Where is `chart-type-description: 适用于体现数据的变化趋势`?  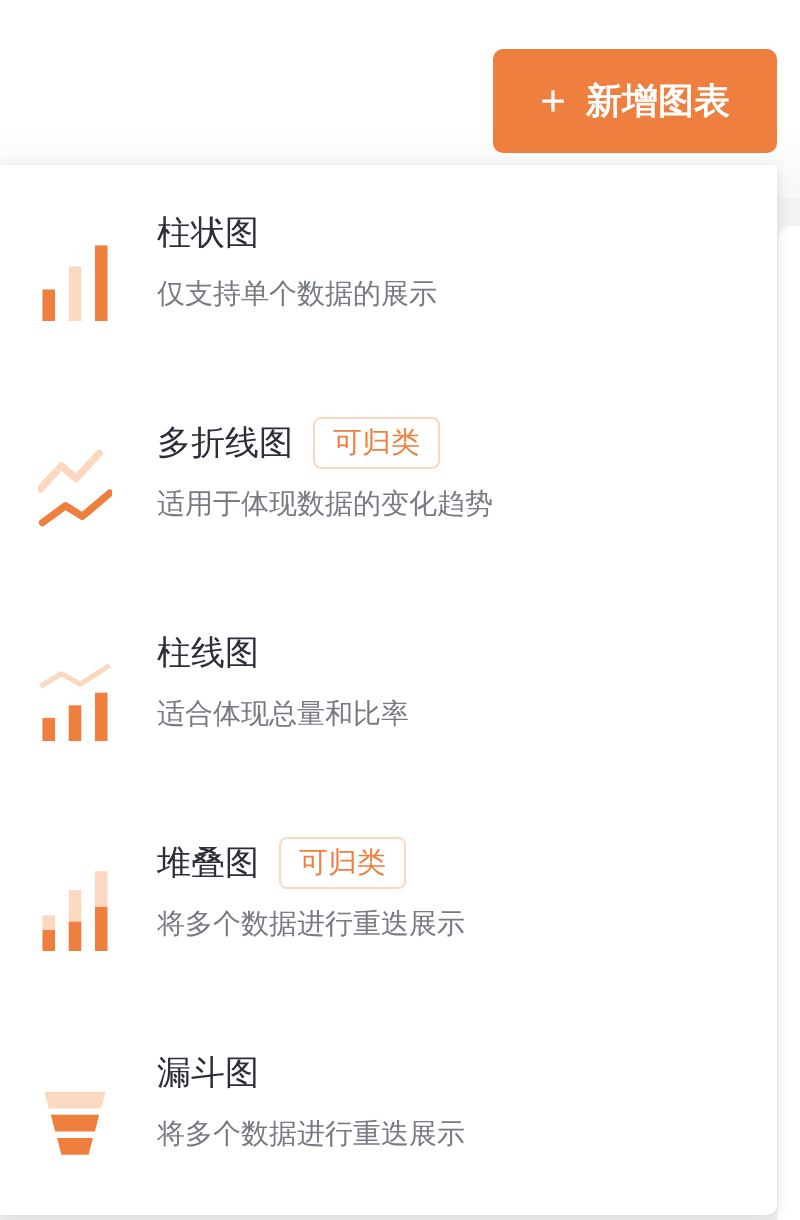 chart-type-description: 适用于体现数据的变化趋势 is located at coordinates (325, 504).